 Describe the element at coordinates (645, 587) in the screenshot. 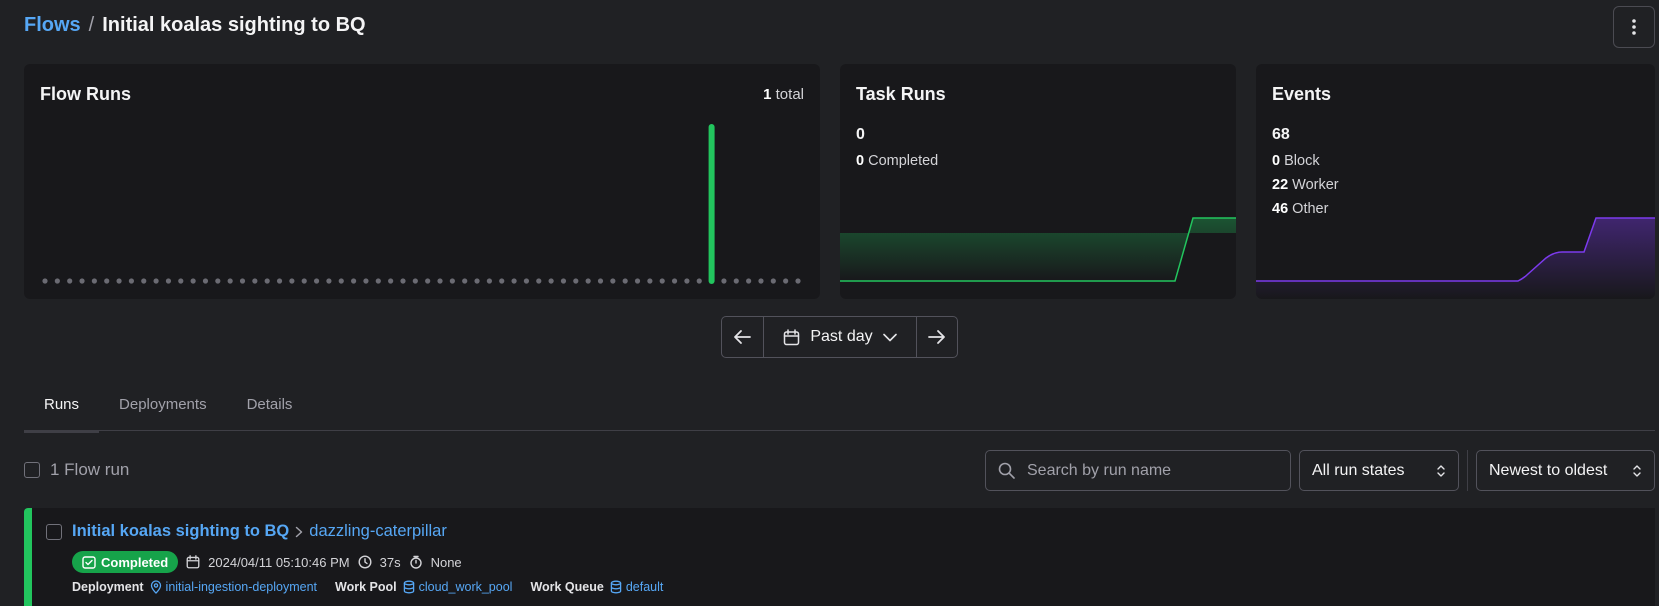

I see `work-queue-link: default` at that location.